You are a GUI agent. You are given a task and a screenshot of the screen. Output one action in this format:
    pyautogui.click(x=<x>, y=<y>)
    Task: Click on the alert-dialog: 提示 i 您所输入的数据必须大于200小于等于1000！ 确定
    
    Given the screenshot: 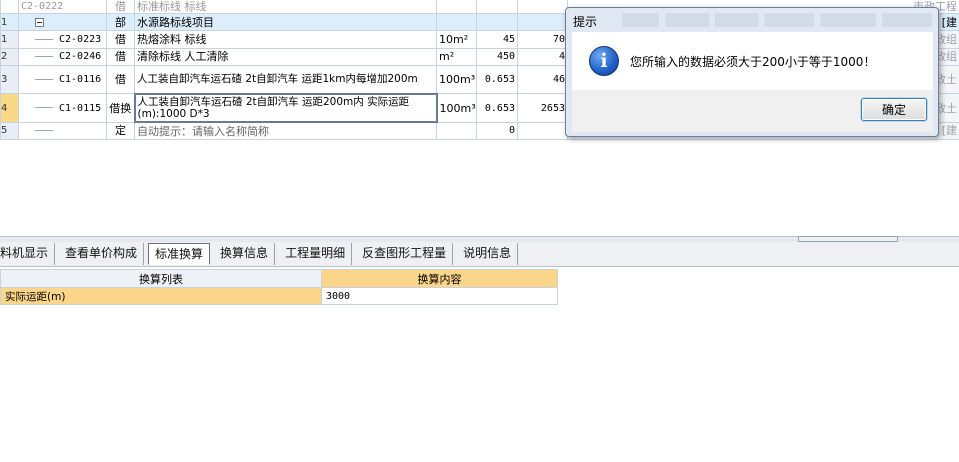 What is the action you would take?
    pyautogui.click(x=752, y=72)
    